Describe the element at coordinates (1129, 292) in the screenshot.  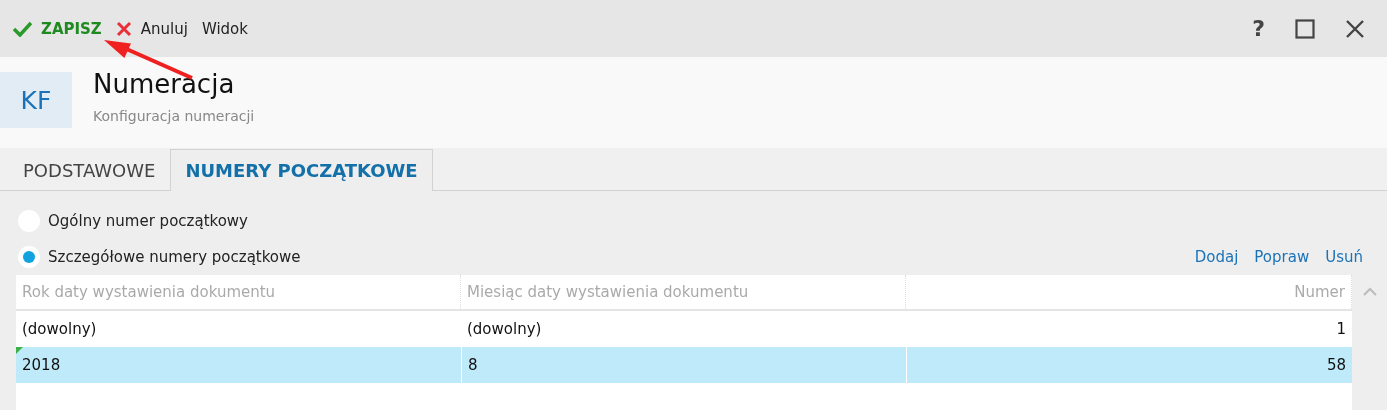
I see `column-header: Numer` at that location.